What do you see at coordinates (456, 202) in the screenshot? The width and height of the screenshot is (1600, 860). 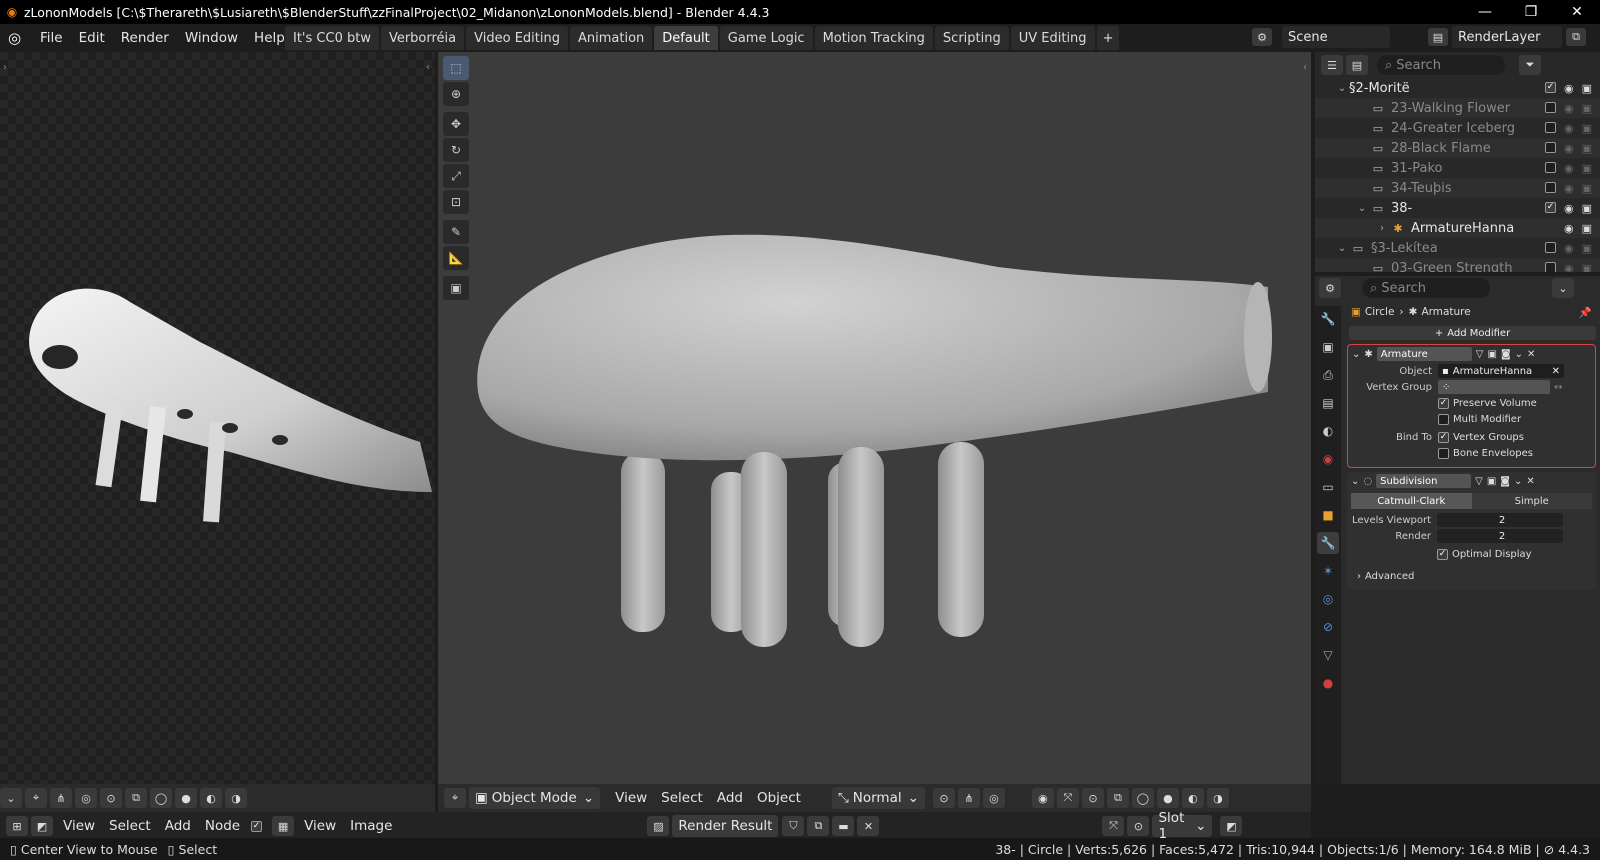 I see `transform-icon: ⊡` at bounding box center [456, 202].